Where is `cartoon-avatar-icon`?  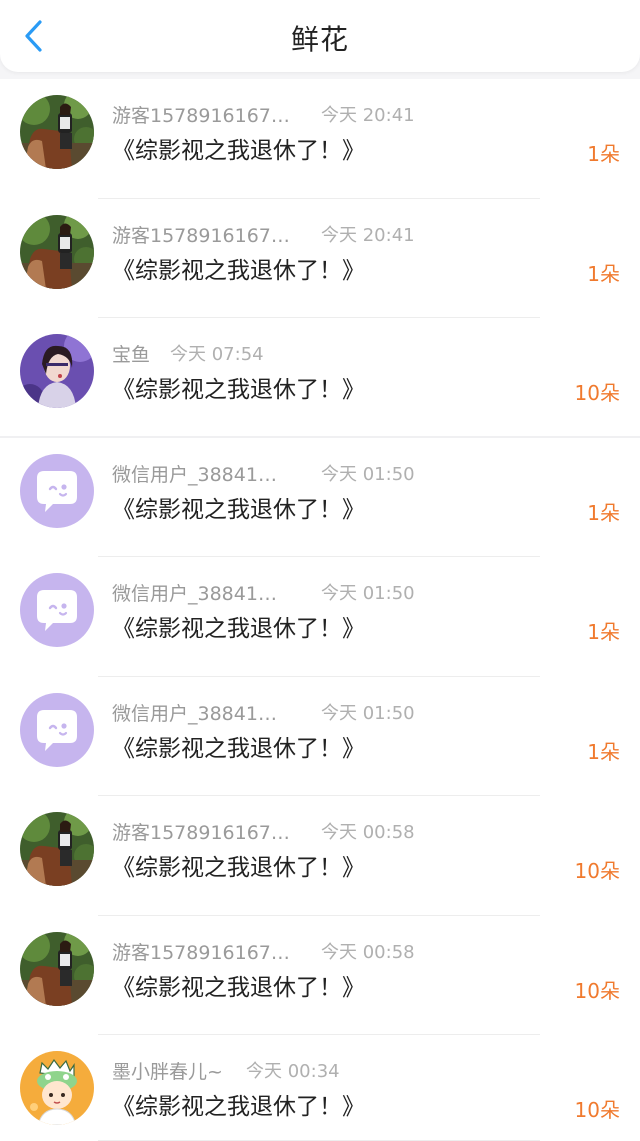 cartoon-avatar-icon is located at coordinates (57, 1088).